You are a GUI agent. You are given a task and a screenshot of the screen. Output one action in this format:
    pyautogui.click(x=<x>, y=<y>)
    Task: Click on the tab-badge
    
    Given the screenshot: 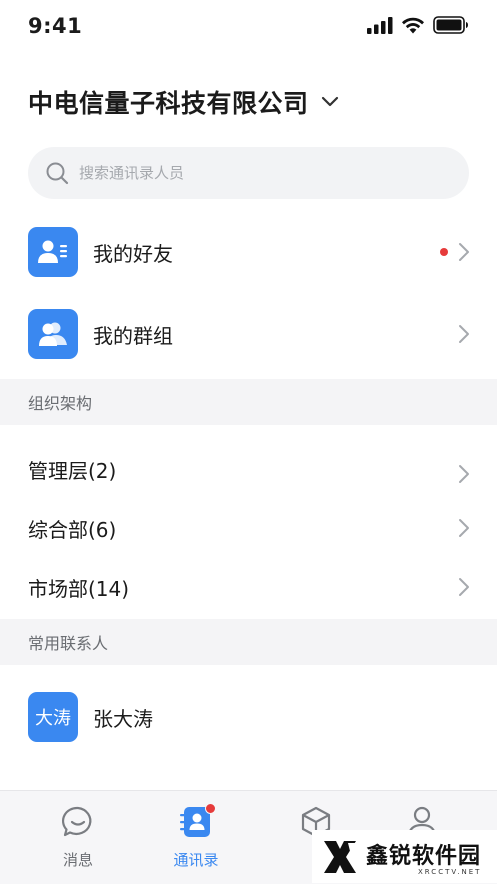 What is the action you would take?
    pyautogui.click(x=210, y=808)
    